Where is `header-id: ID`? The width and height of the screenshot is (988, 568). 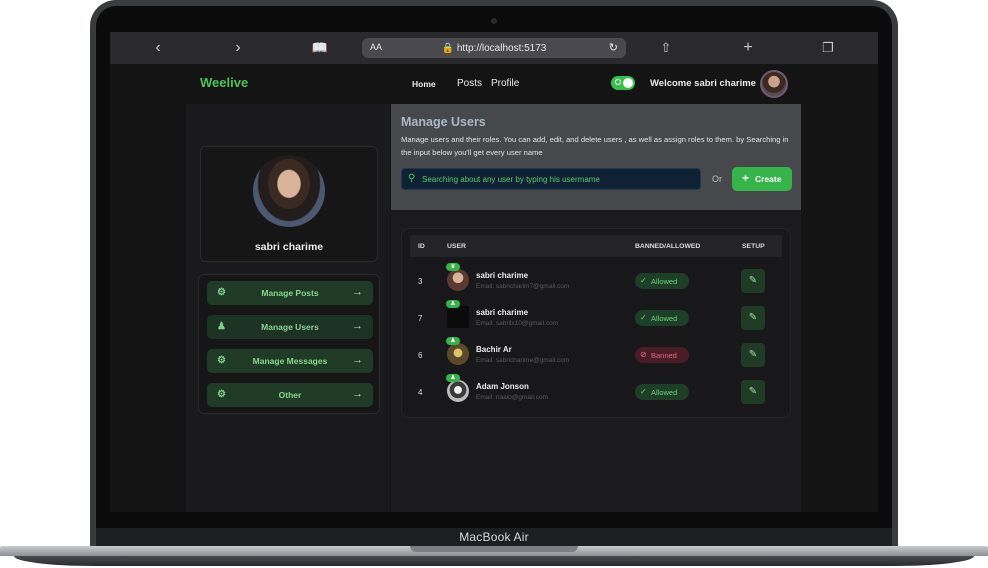 header-id: ID is located at coordinates (421, 246).